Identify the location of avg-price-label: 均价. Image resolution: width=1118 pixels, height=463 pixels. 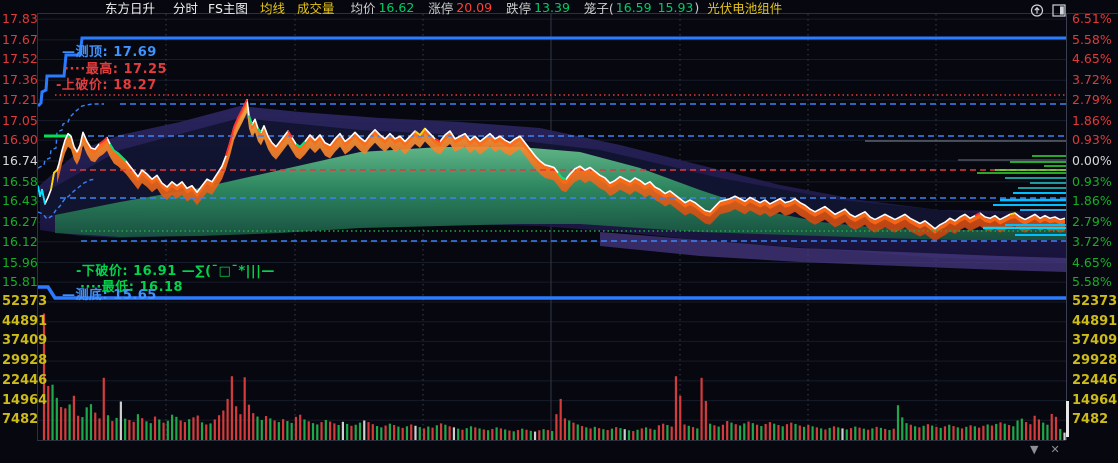
(363, 8).